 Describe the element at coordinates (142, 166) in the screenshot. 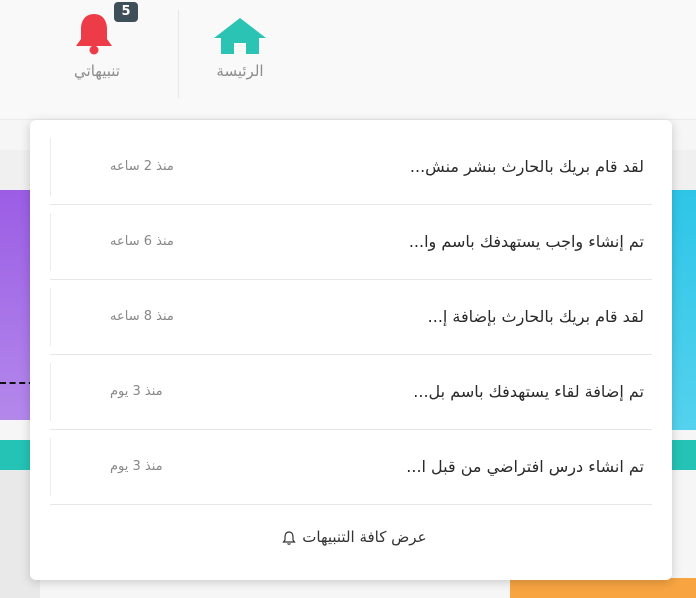

I see `notification-time: منذ 2 ساعه` at that location.